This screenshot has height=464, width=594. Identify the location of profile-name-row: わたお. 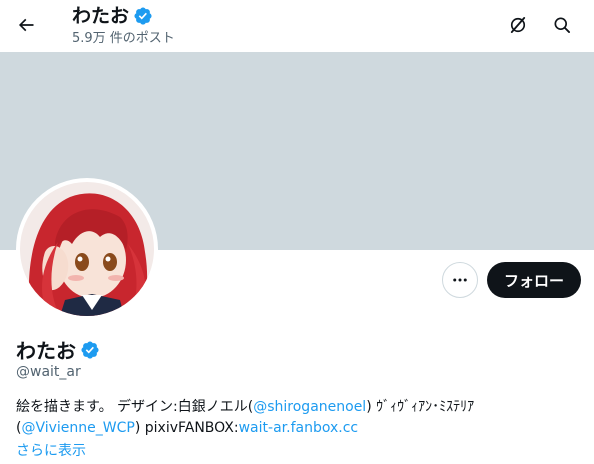
(58, 349).